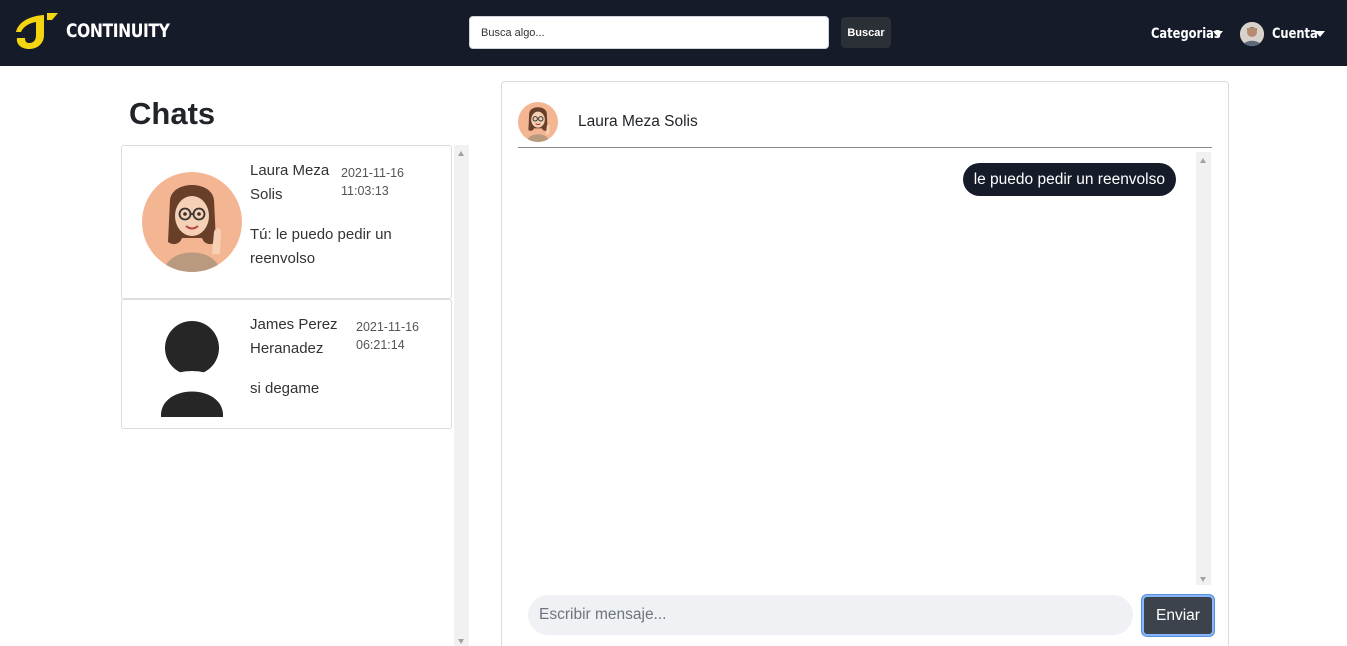 Image resolution: width=1347 pixels, height=646 pixels. Describe the element at coordinates (380, 345) in the screenshot. I see `chat-time: 06:21:14` at that location.